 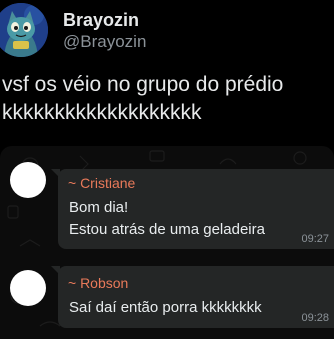 I want to click on message-time: 09:28, so click(x=315, y=318).